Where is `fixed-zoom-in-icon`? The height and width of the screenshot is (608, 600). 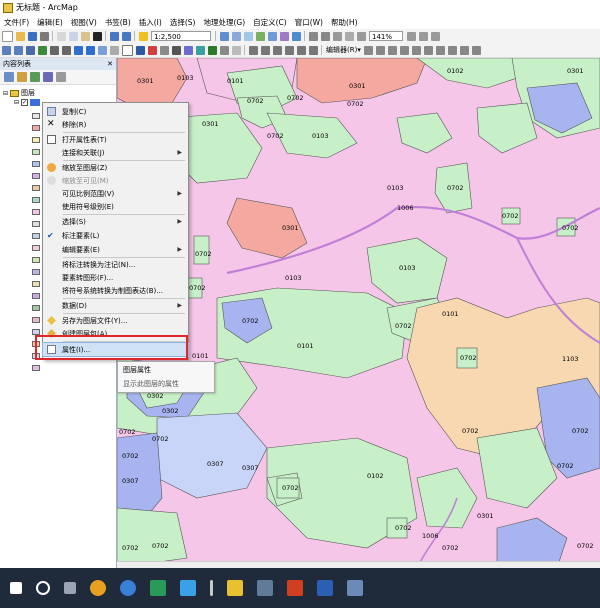
fixed-zoom-in-icon is located at coordinates (54, 50).